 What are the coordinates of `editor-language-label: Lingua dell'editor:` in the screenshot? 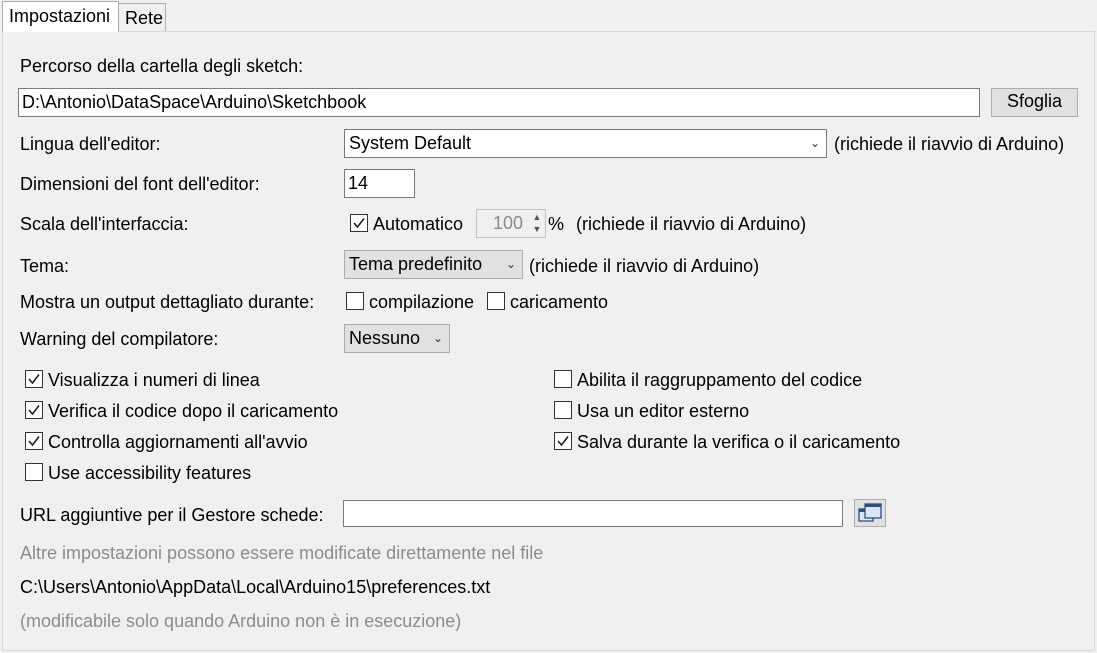 It's located at (90, 144).